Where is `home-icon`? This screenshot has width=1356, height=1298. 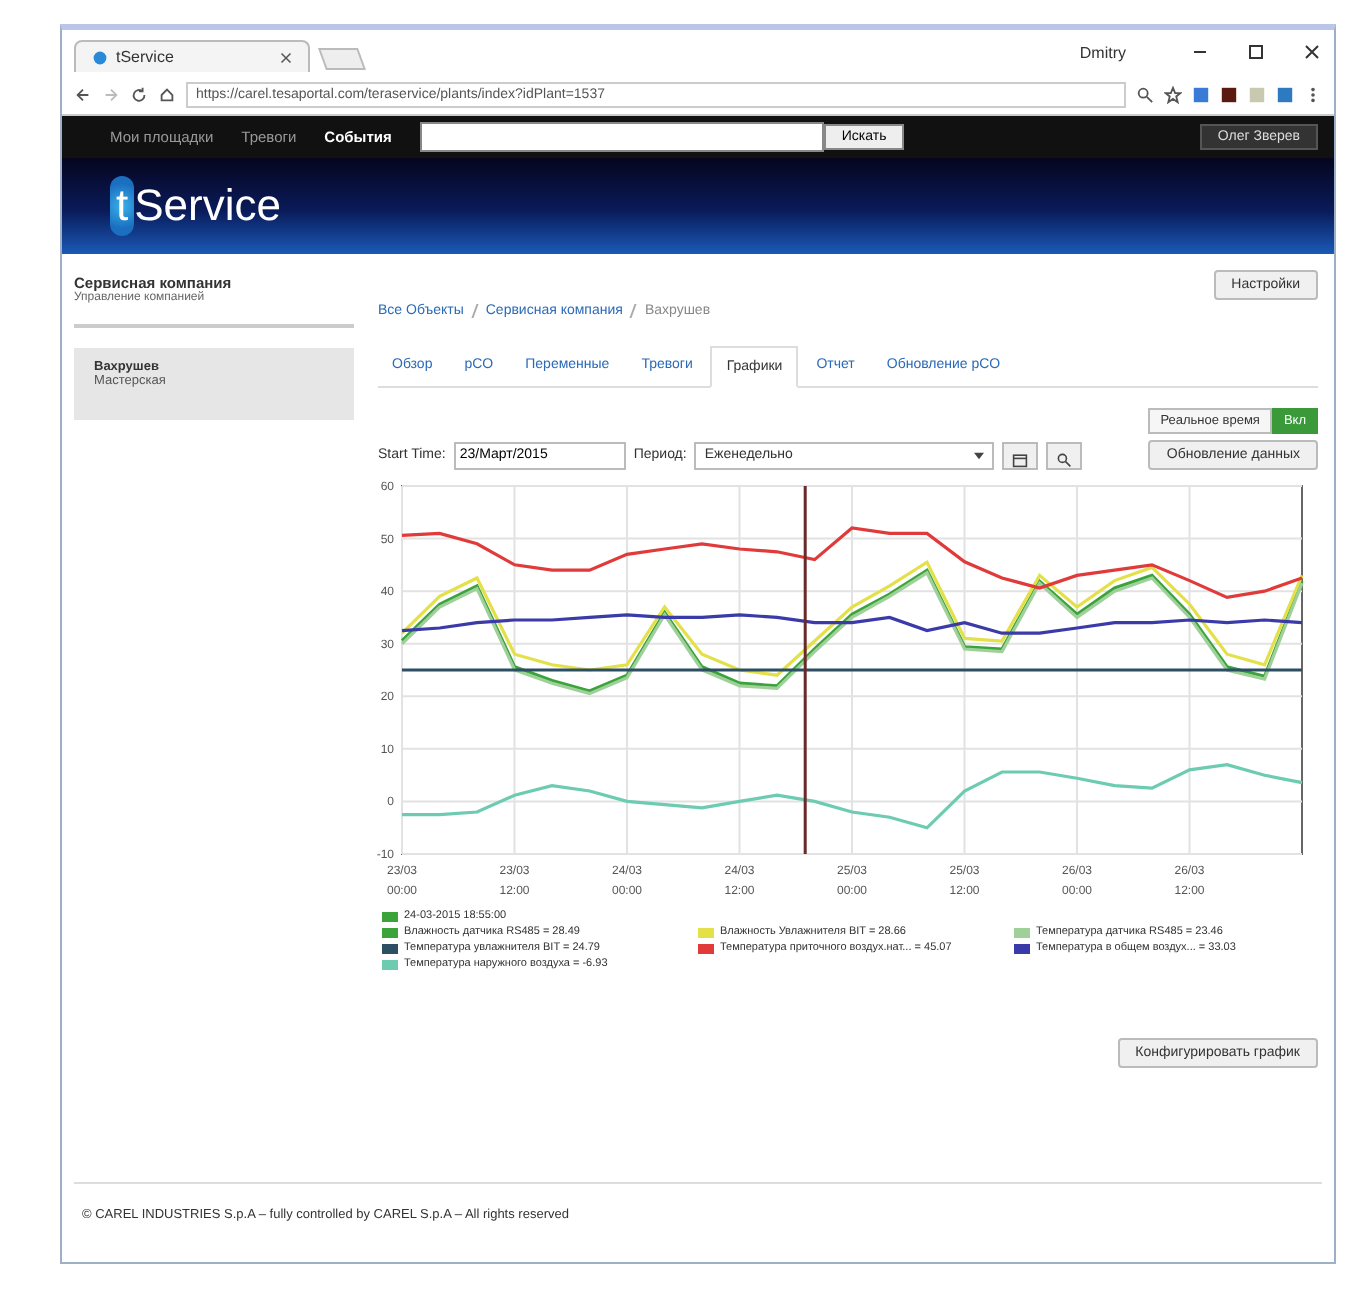
home-icon is located at coordinates (167, 94).